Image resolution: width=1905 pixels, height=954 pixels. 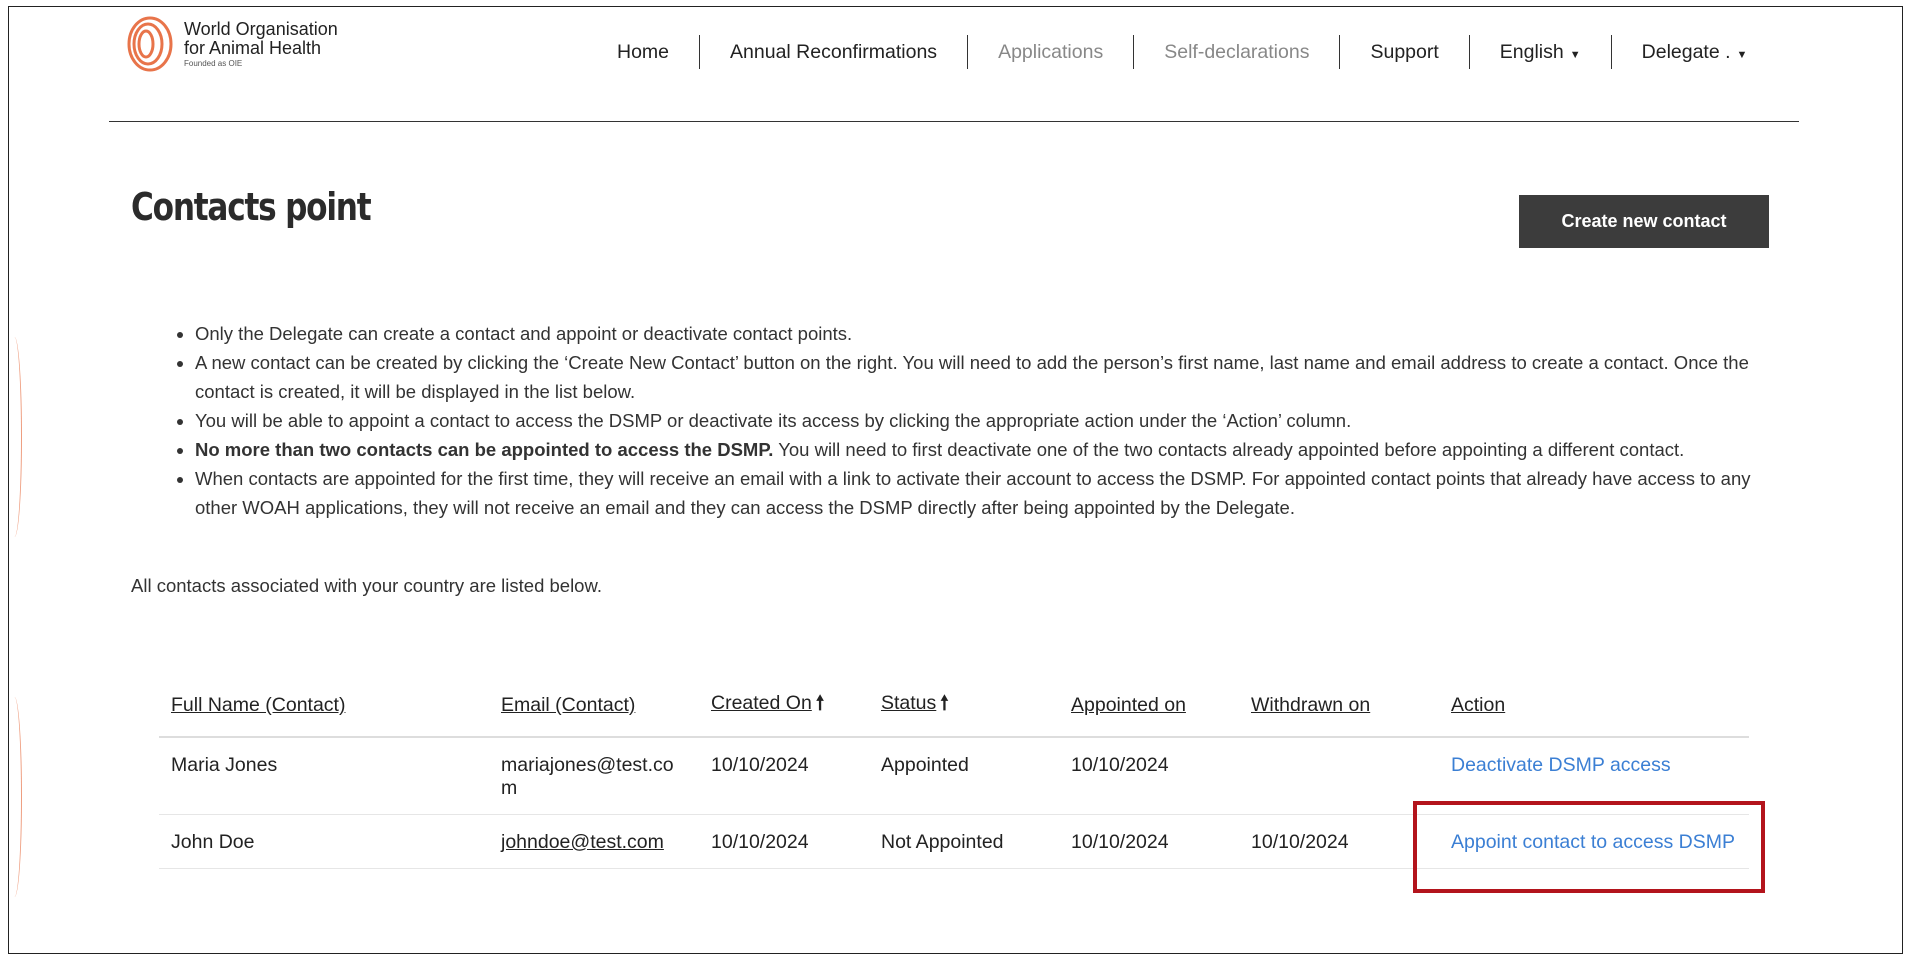 I want to click on cell-withdrawn-on, so click(x=1339, y=776).